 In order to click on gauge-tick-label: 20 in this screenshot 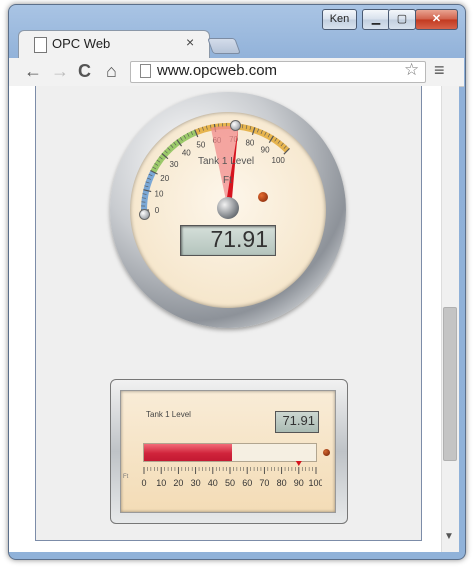, I will do `click(164, 178)`.